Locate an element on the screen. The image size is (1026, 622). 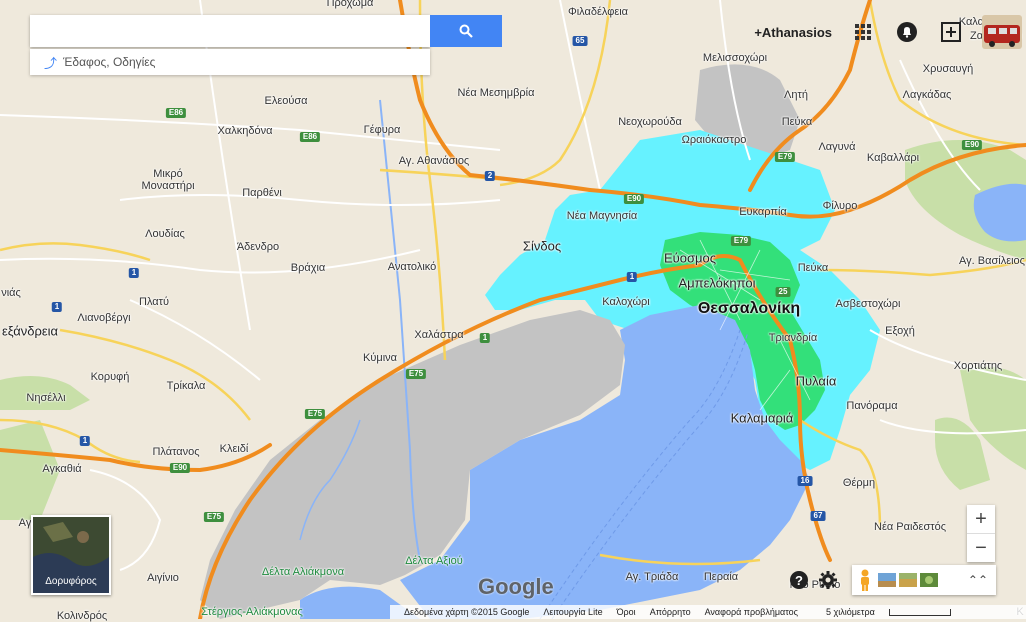
scale-label: 5 χιλιόμετρα is located at coordinates (881, 612).